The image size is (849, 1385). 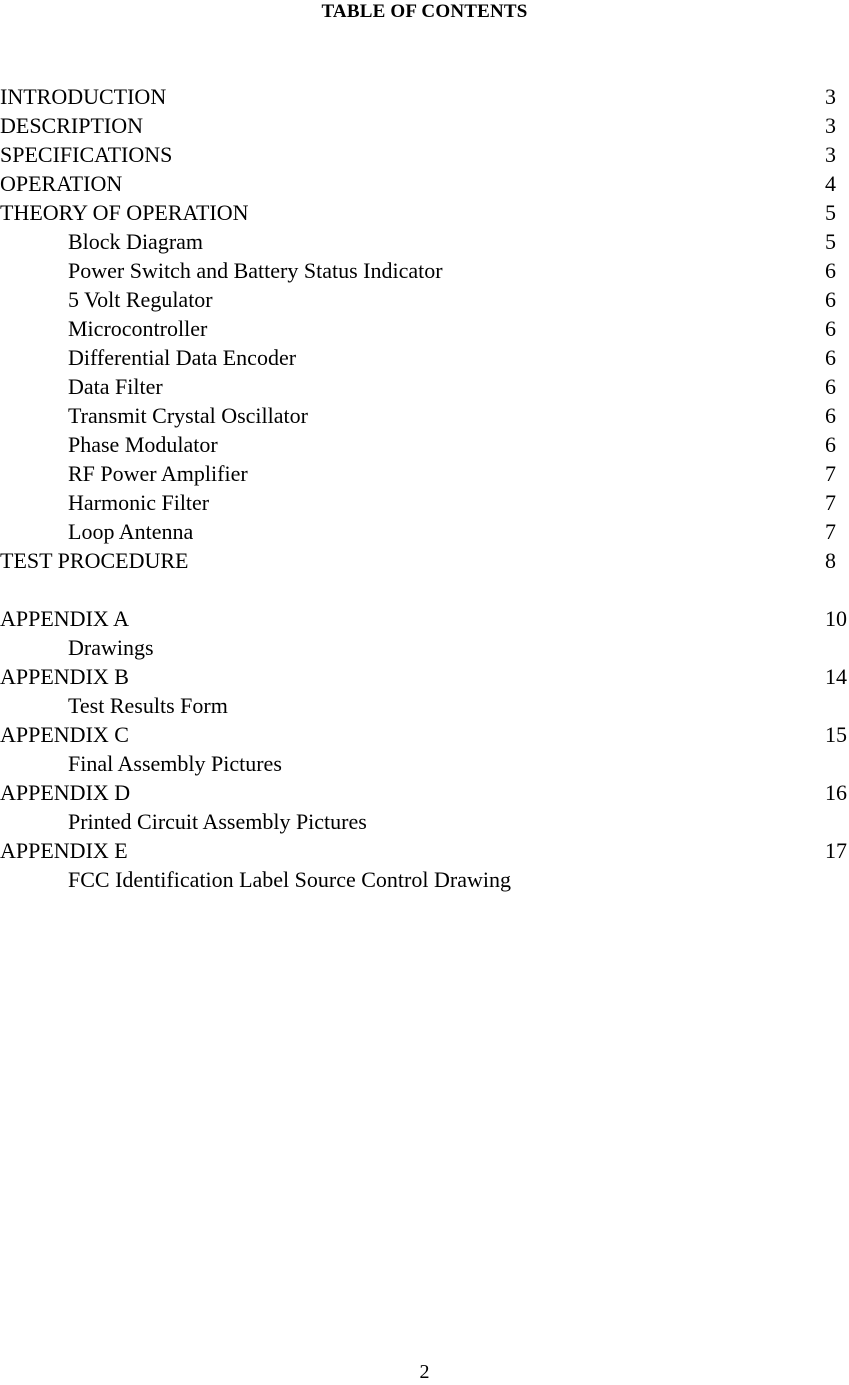 I want to click on toc-entry-row: RF Power Amplifier 7, so click(x=424, y=473).